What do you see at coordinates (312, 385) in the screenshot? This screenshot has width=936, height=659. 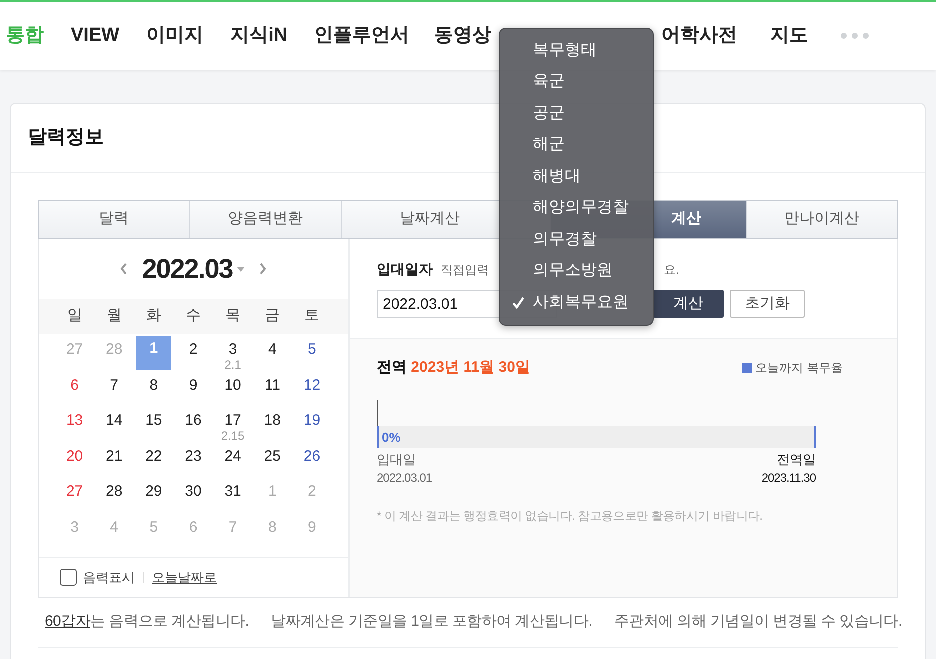 I see `calendar-day: 12` at bounding box center [312, 385].